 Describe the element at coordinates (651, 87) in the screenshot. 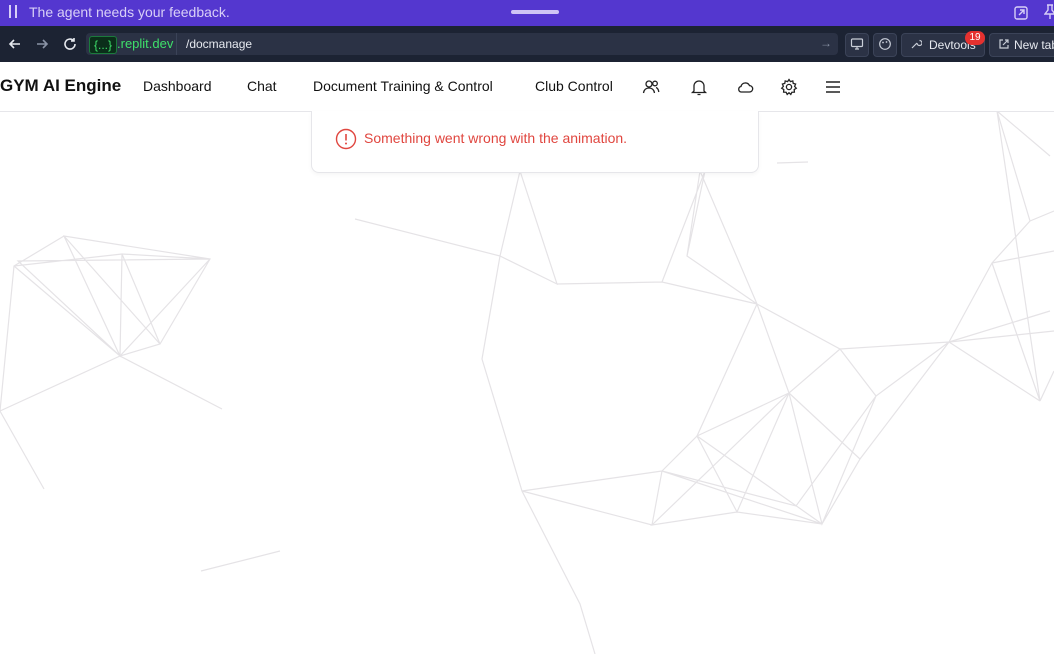

I see `users-icon` at that location.